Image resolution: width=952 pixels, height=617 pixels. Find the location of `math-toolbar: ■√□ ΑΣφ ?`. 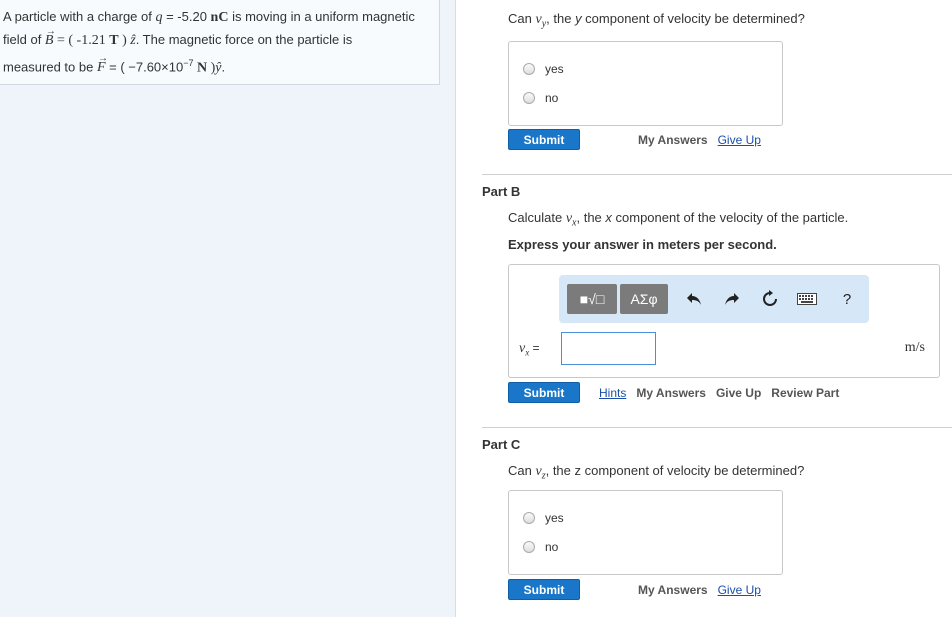

math-toolbar: ■√□ ΑΣφ ? is located at coordinates (714, 299).